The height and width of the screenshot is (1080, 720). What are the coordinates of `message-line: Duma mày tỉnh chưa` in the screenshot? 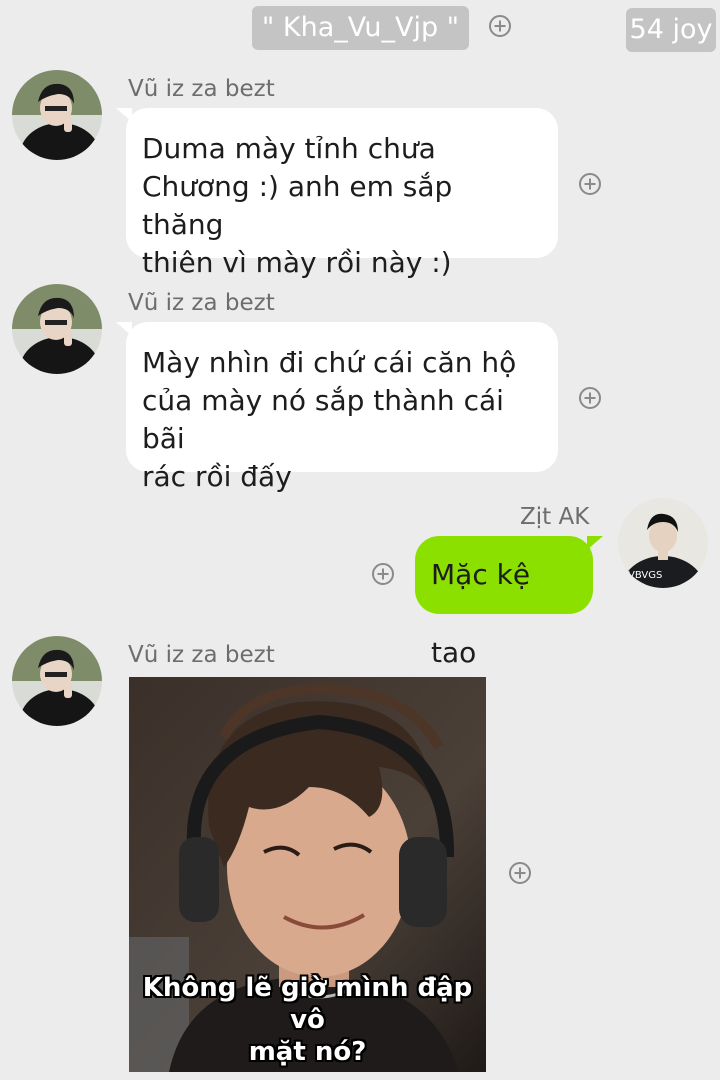 It's located at (289, 148).